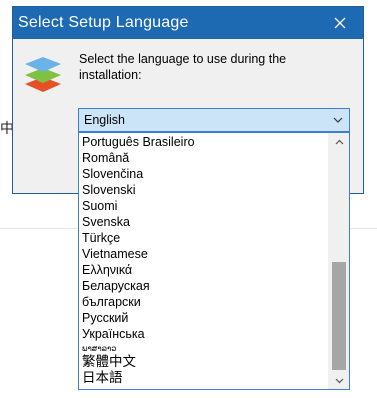 This screenshot has height=398, width=377. What do you see at coordinates (204, 334) in the screenshot?
I see `language-option: Українська` at bounding box center [204, 334].